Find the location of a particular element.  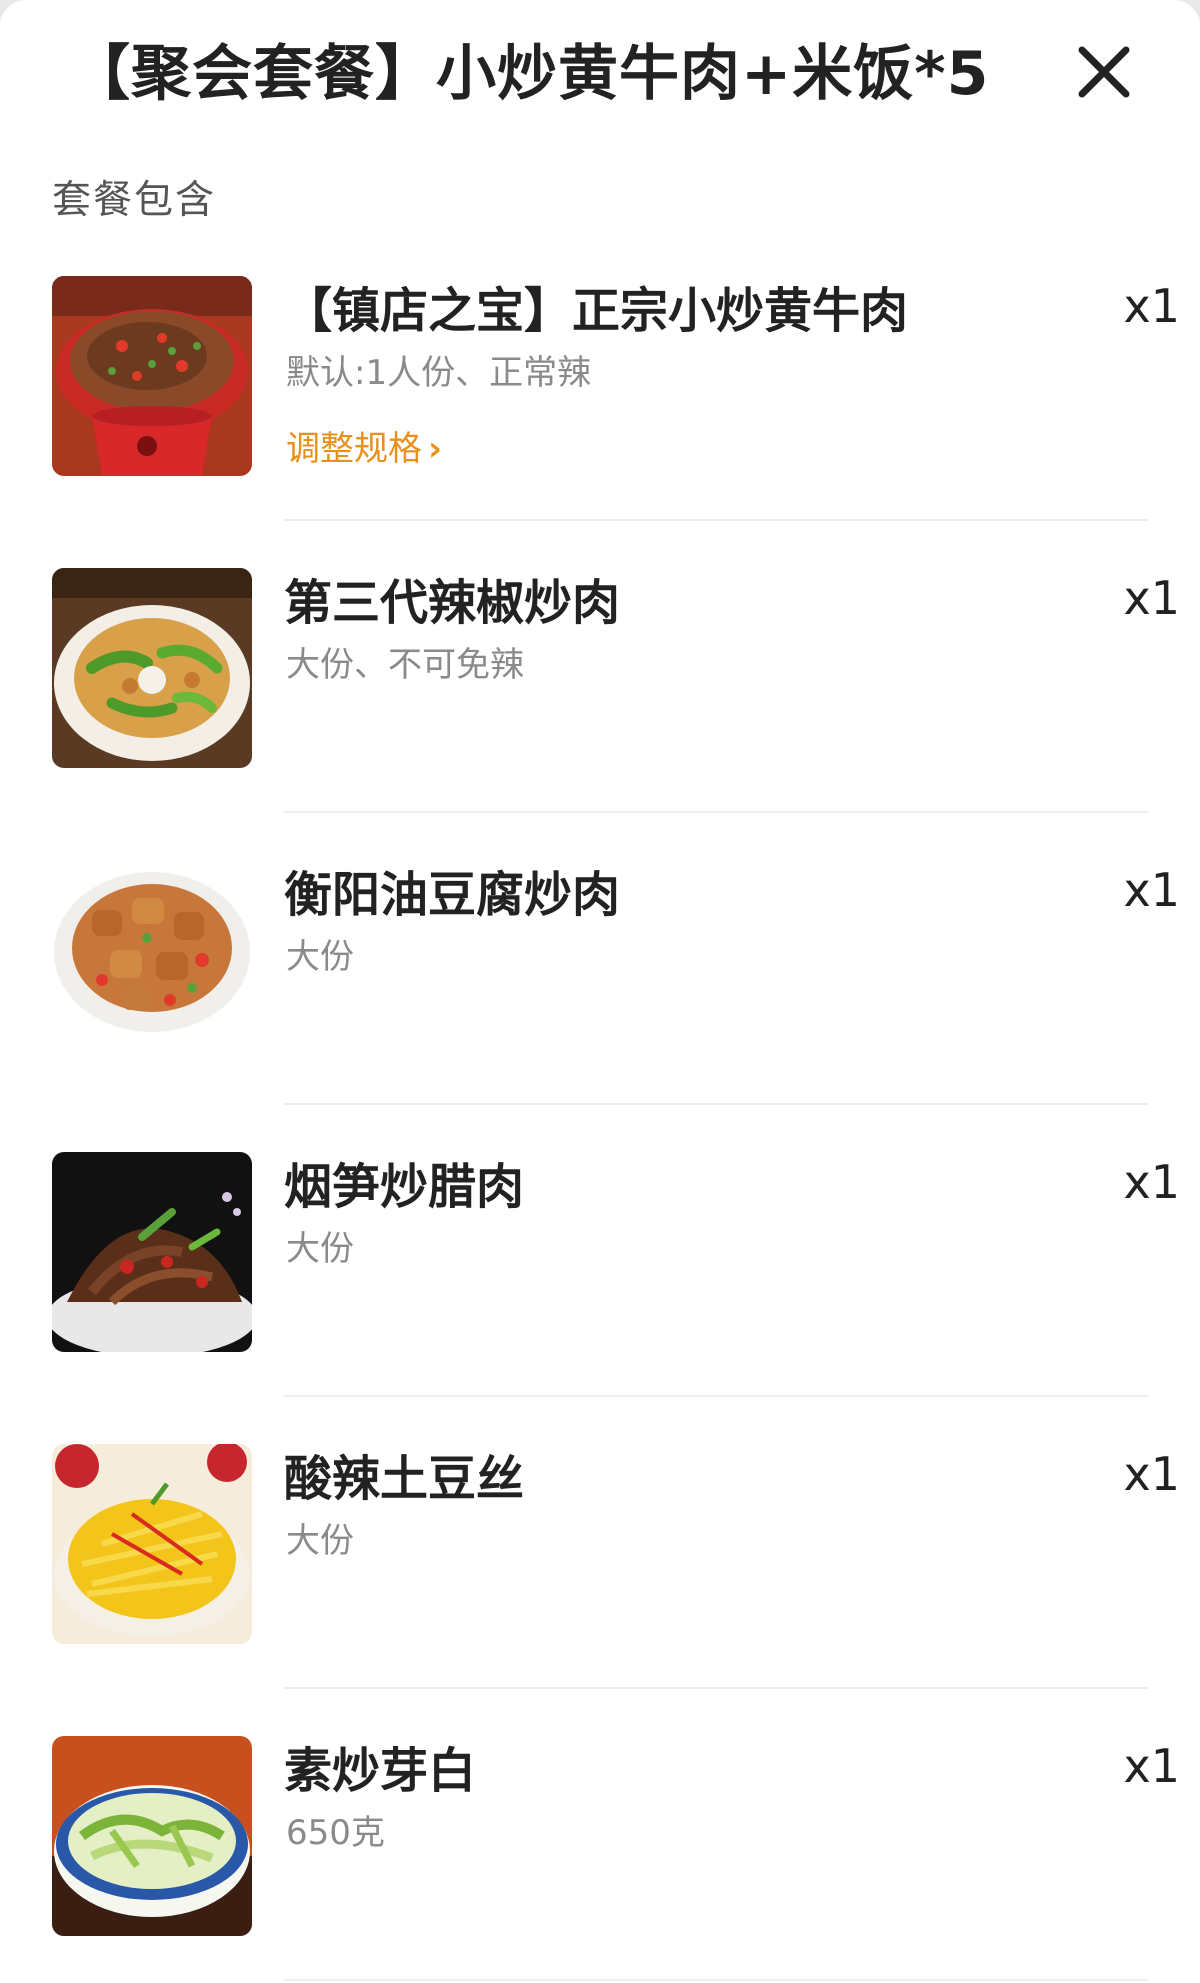

bamboo-bacon-dish-image is located at coordinates (152, 1252).